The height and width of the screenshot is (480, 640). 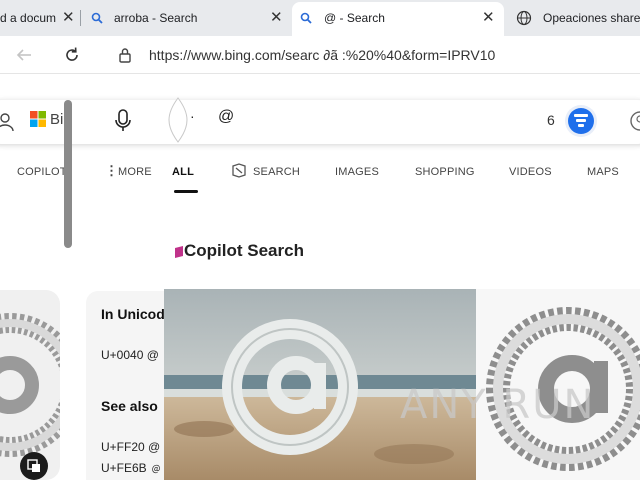 What do you see at coordinates (133, 314) in the screenshot?
I see `unicode-heading: In Unicod` at bounding box center [133, 314].